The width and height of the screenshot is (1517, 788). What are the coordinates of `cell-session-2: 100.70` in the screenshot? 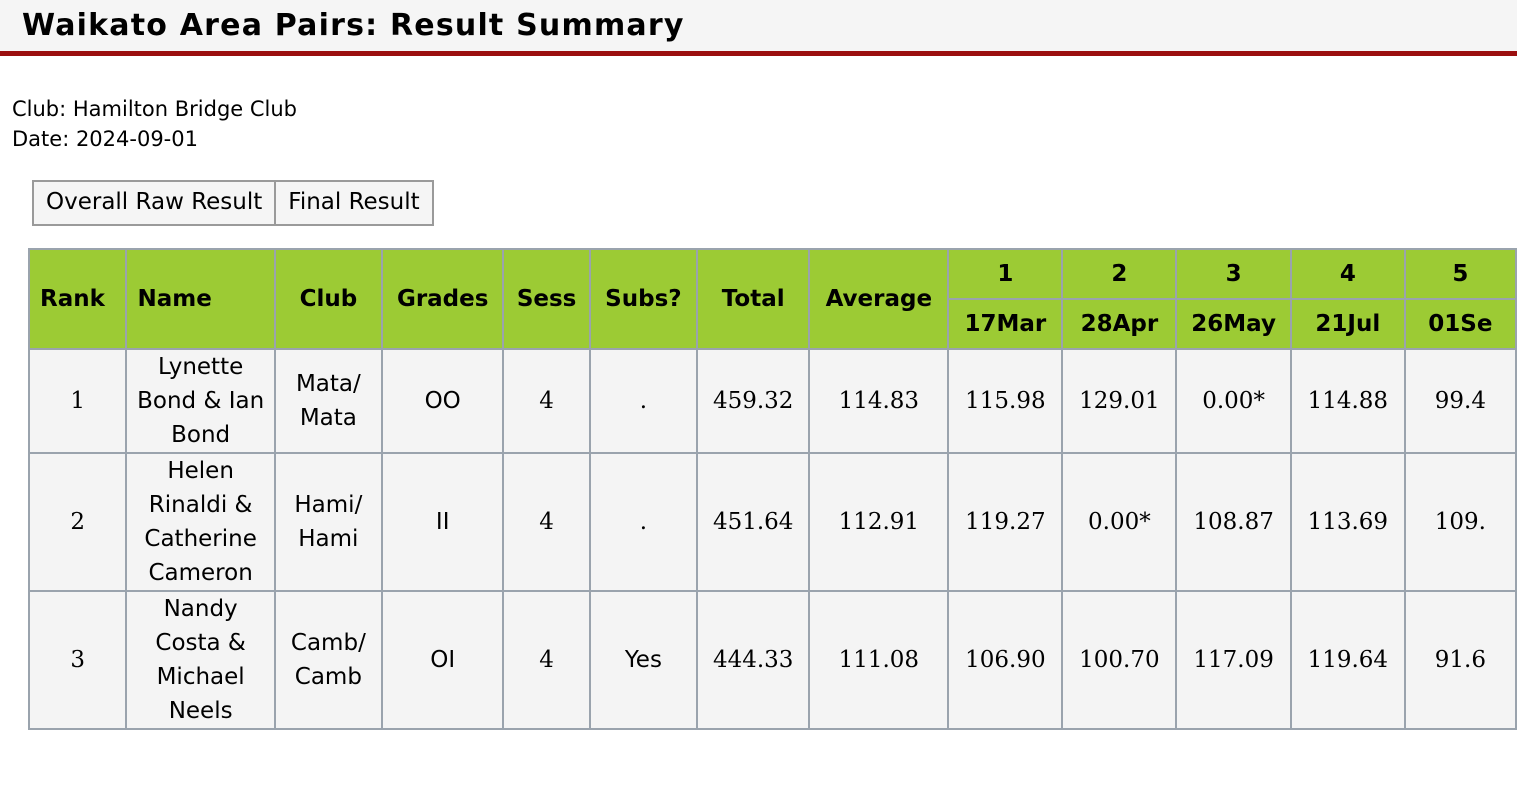 It's located at (1119, 660).